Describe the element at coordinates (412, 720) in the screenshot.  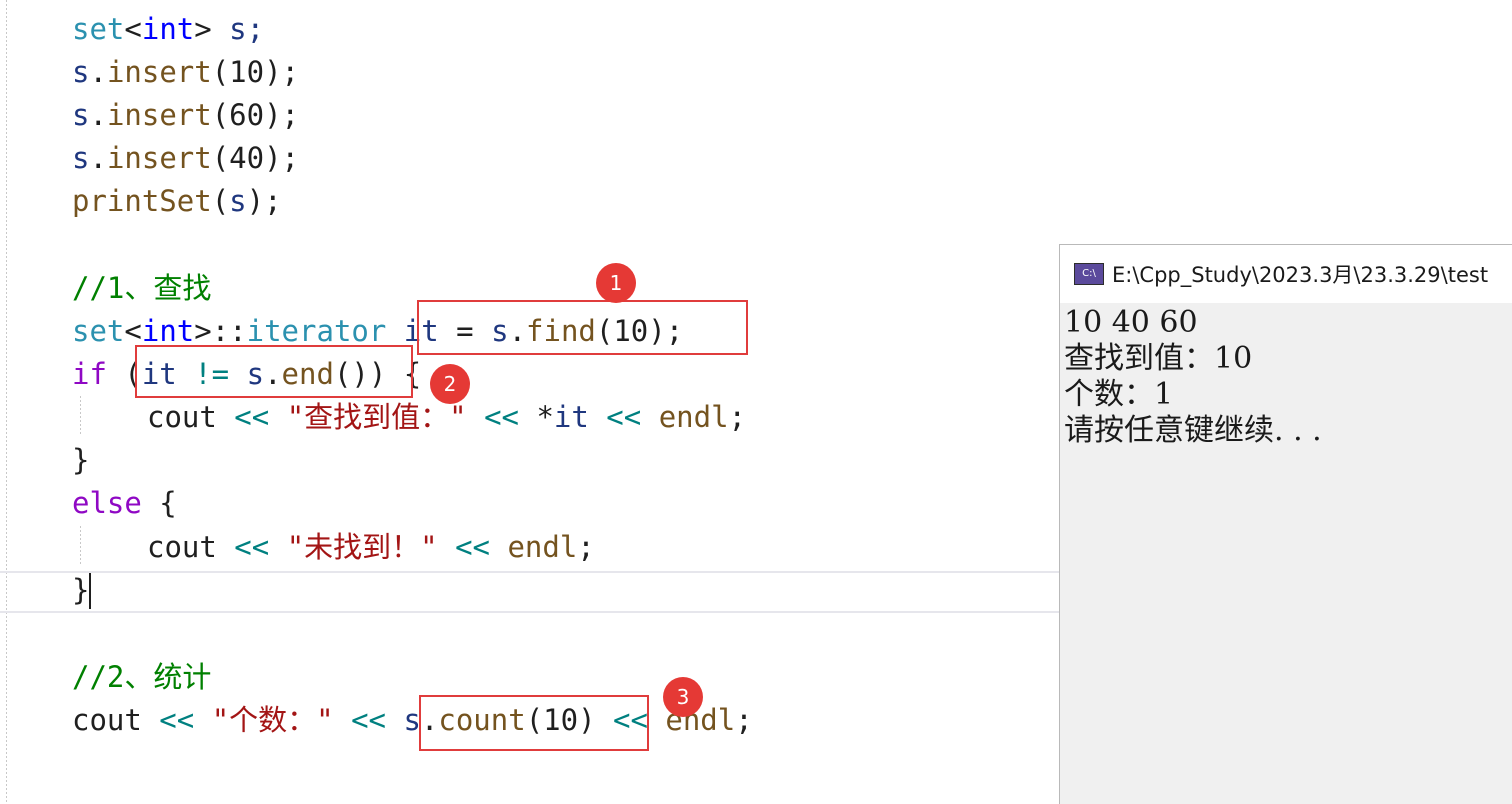
I see `code-line-count: cout << "个数：" << s.count(10) << endl;` at that location.